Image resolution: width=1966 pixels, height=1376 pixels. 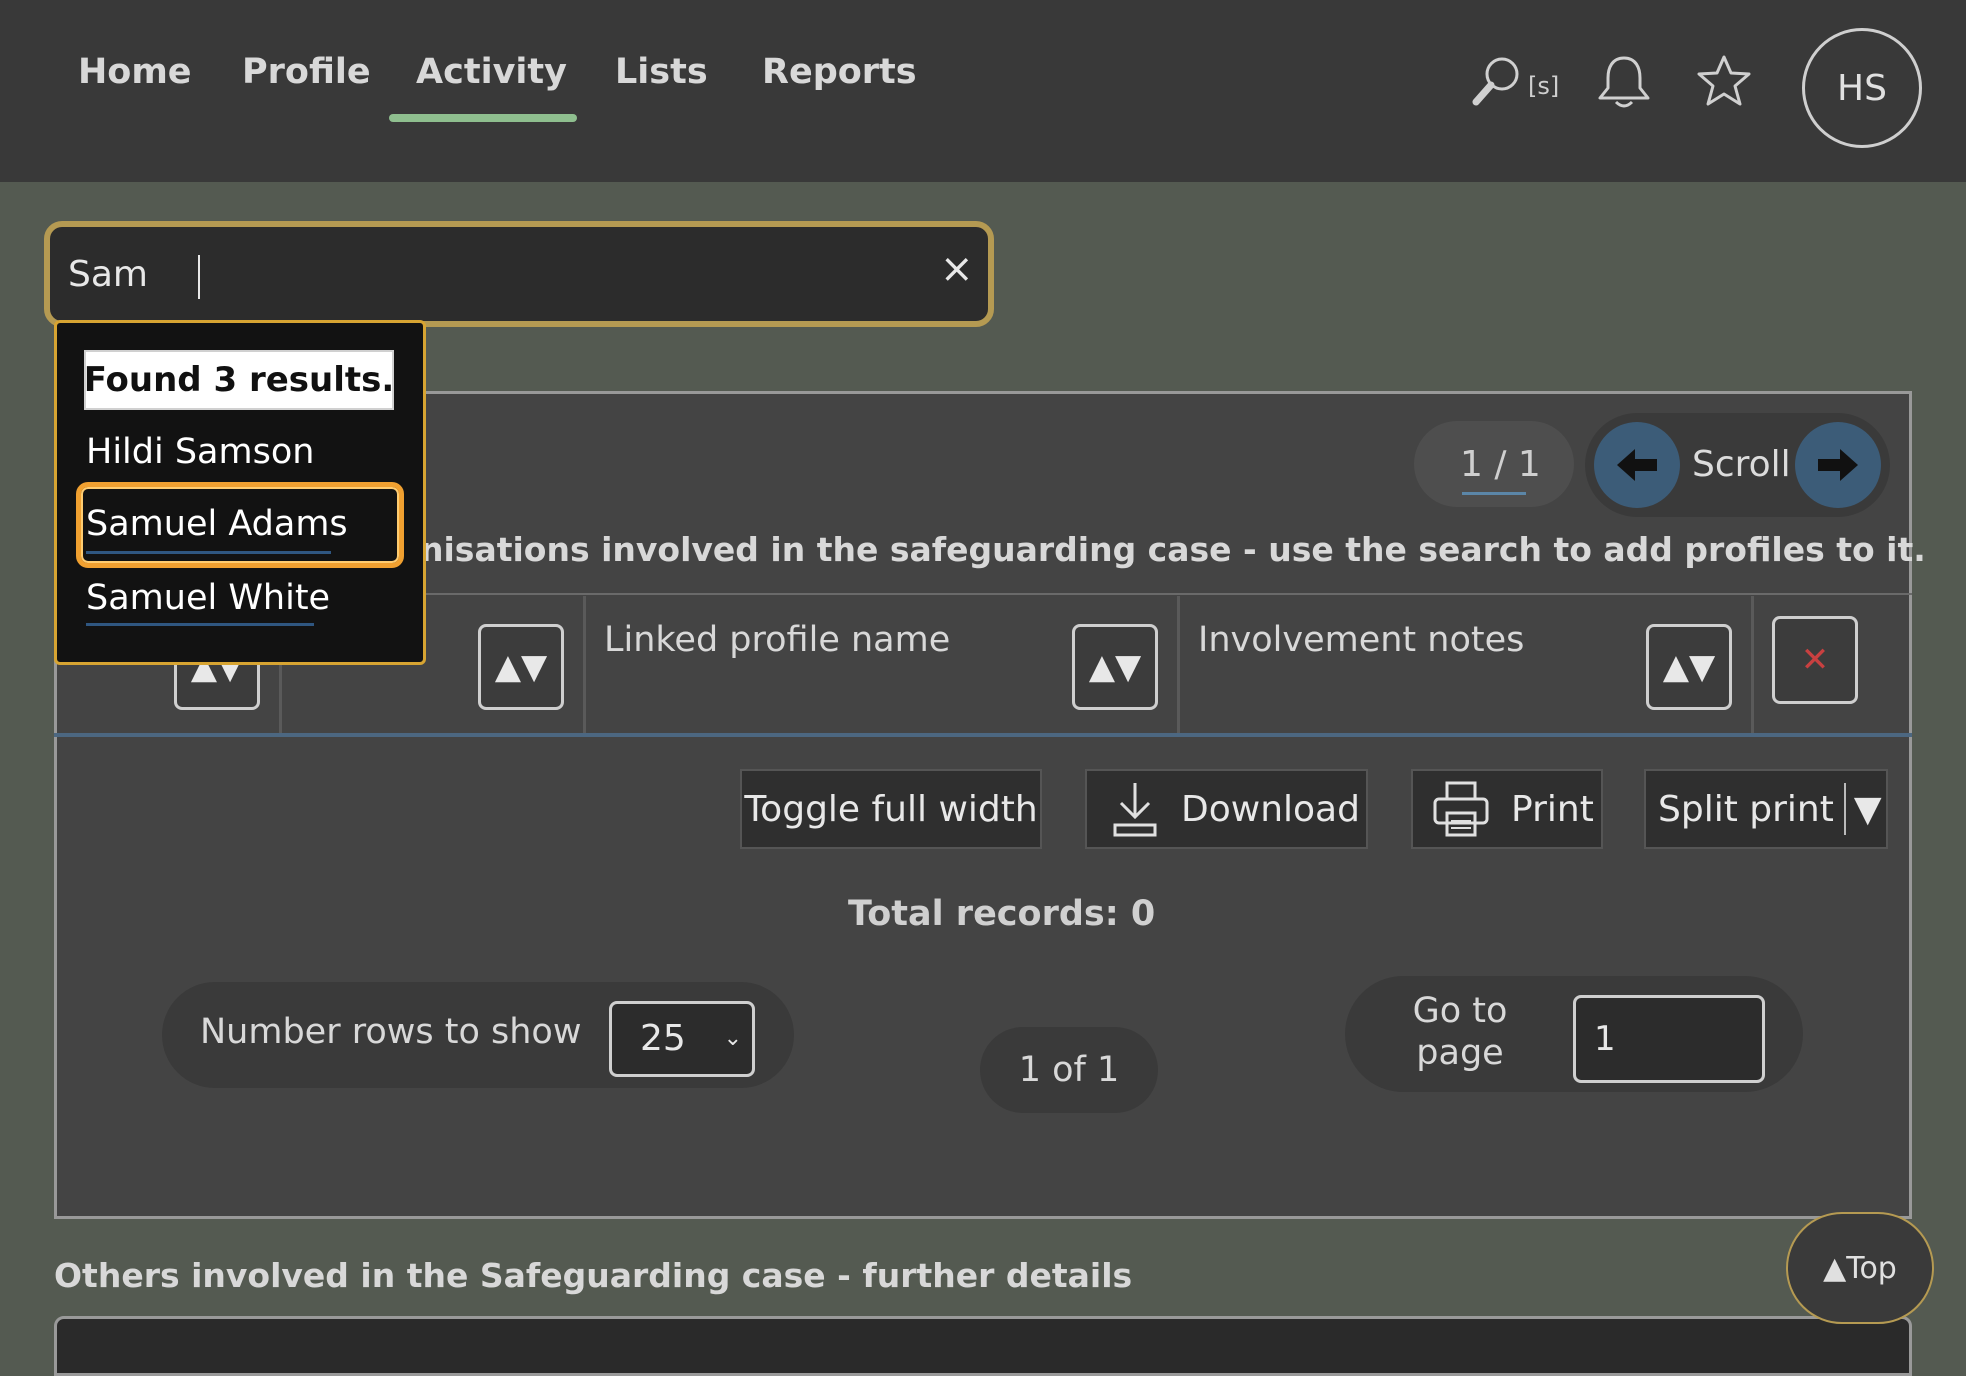 What do you see at coordinates (1461, 809) in the screenshot?
I see `printer-icon` at bounding box center [1461, 809].